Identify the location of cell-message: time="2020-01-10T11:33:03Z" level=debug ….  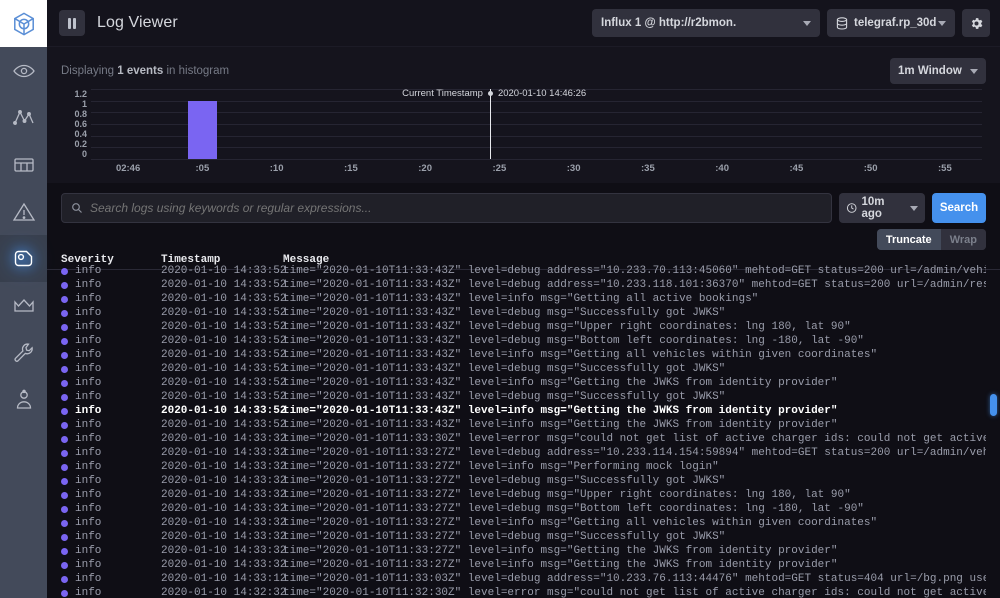
(634, 579).